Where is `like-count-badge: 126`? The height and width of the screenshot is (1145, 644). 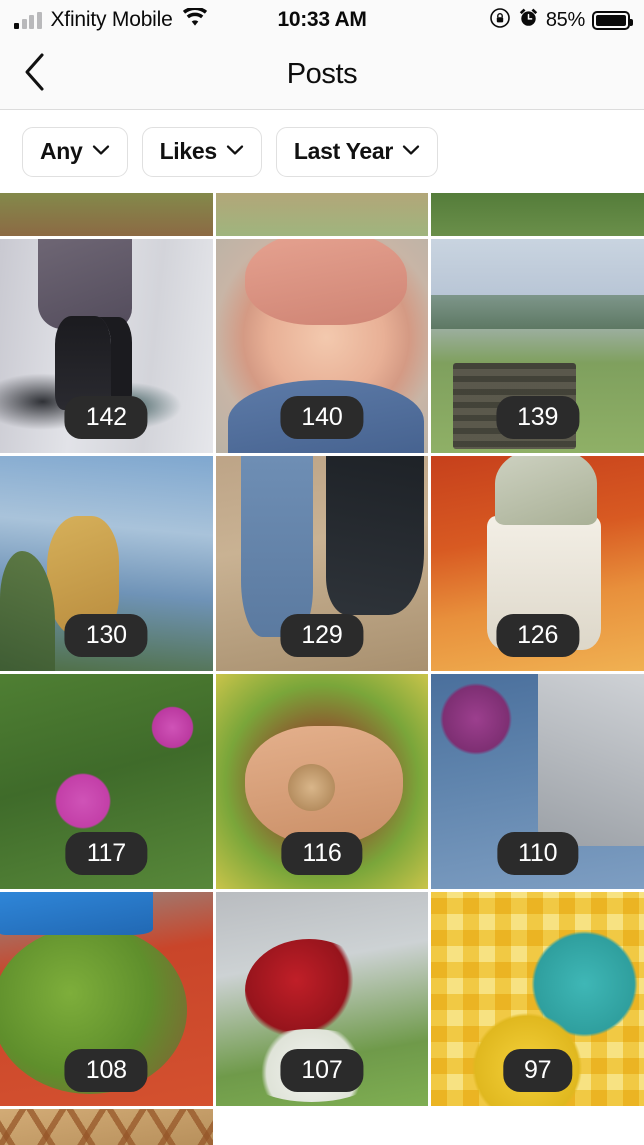 like-count-badge: 126 is located at coordinates (538, 636).